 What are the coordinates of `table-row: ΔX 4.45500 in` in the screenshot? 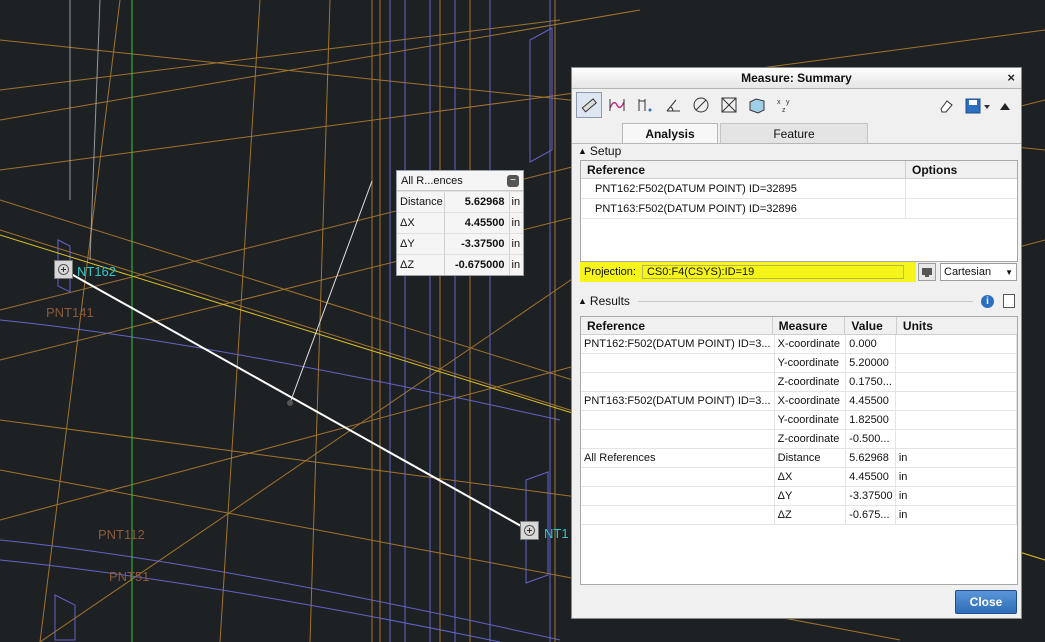 It's located at (799, 477).